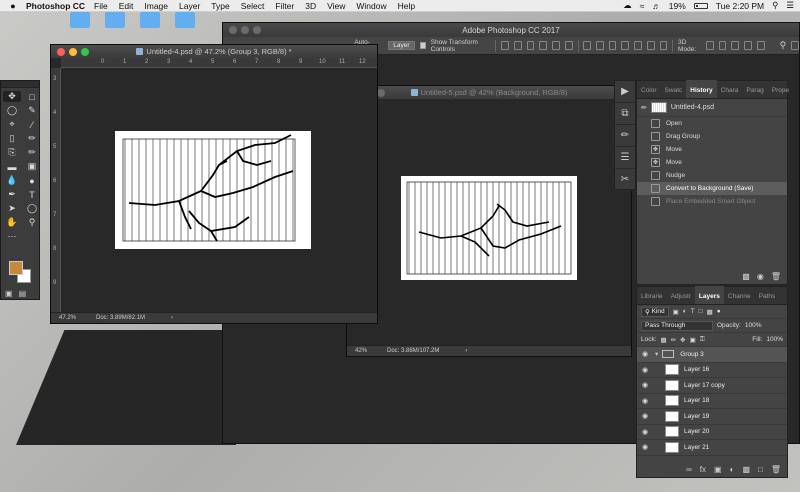 This screenshot has width=800, height=492. I want to click on workspace-icon, so click(795, 45).